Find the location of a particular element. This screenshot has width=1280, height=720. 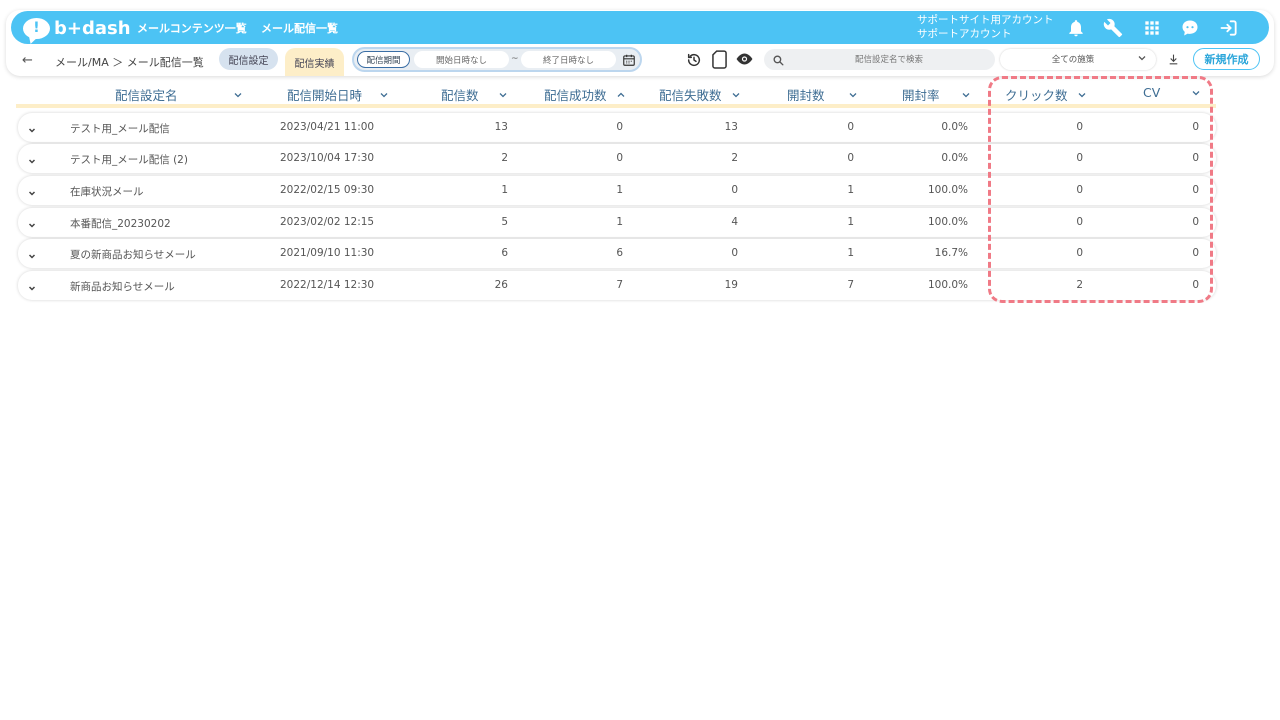

column-header-sent: 配信数 is located at coordinates (475, 94).